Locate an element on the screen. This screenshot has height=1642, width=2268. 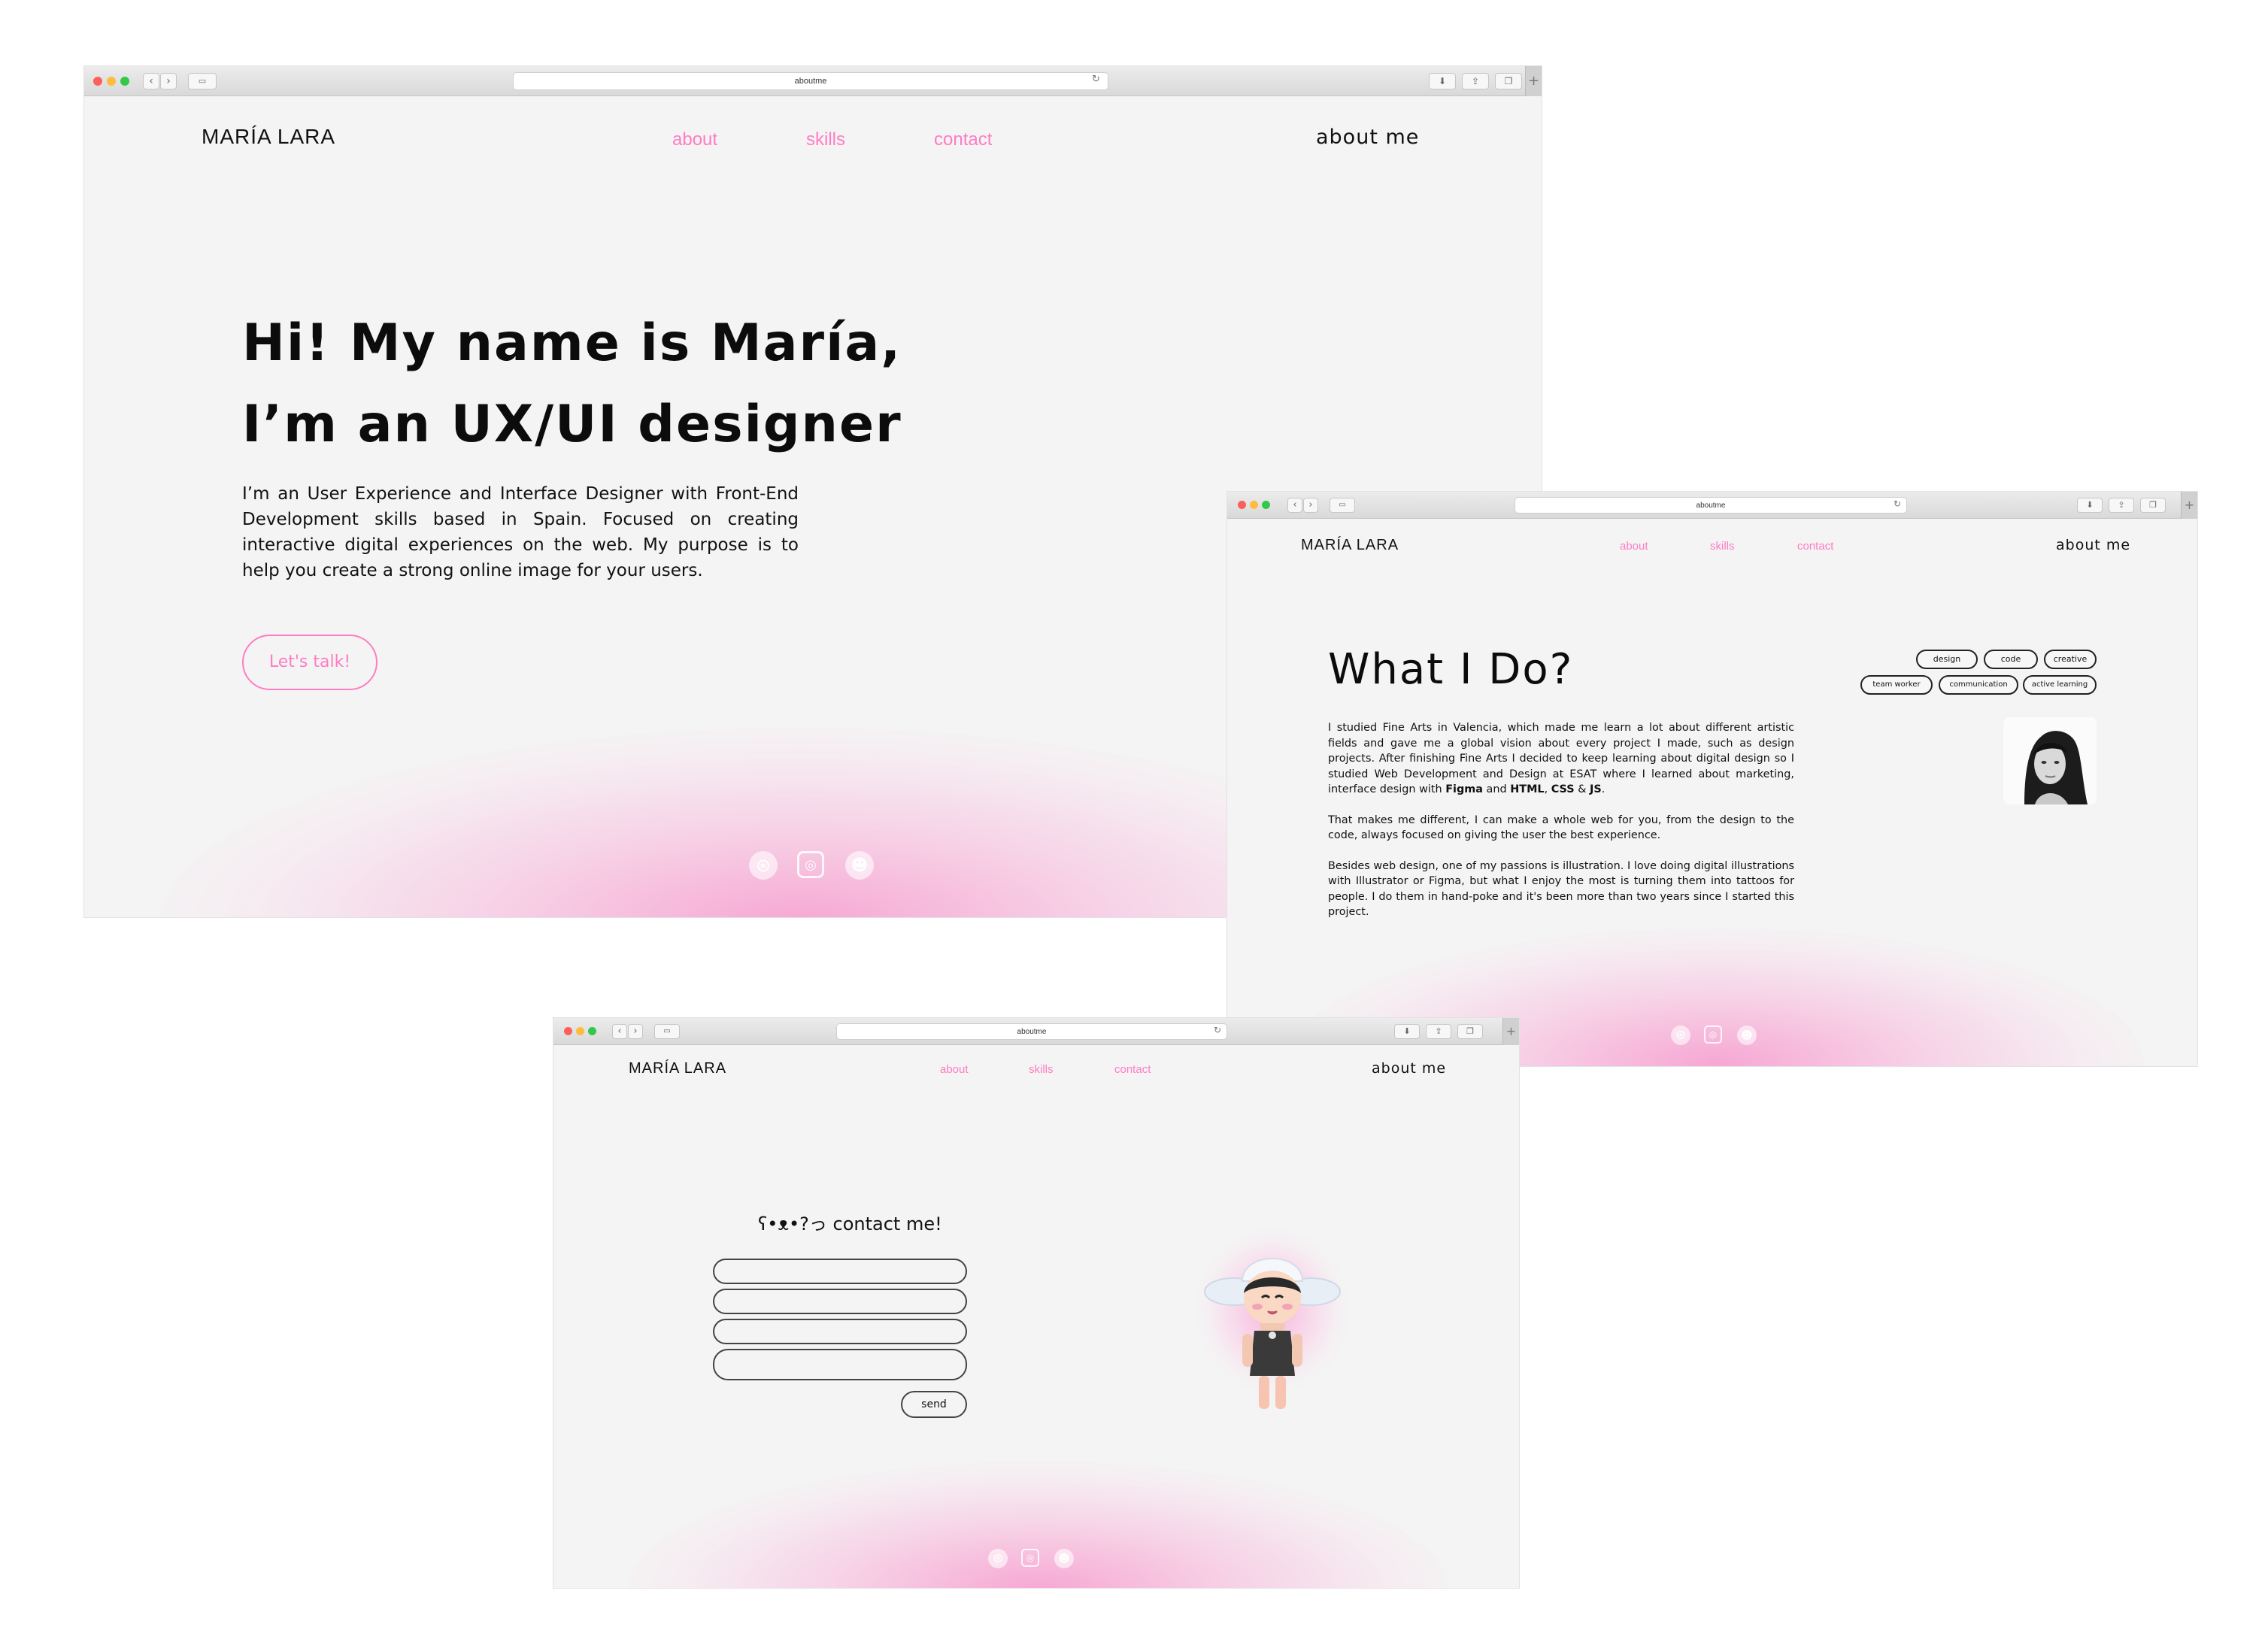
tag-design: design is located at coordinates (1947, 659).